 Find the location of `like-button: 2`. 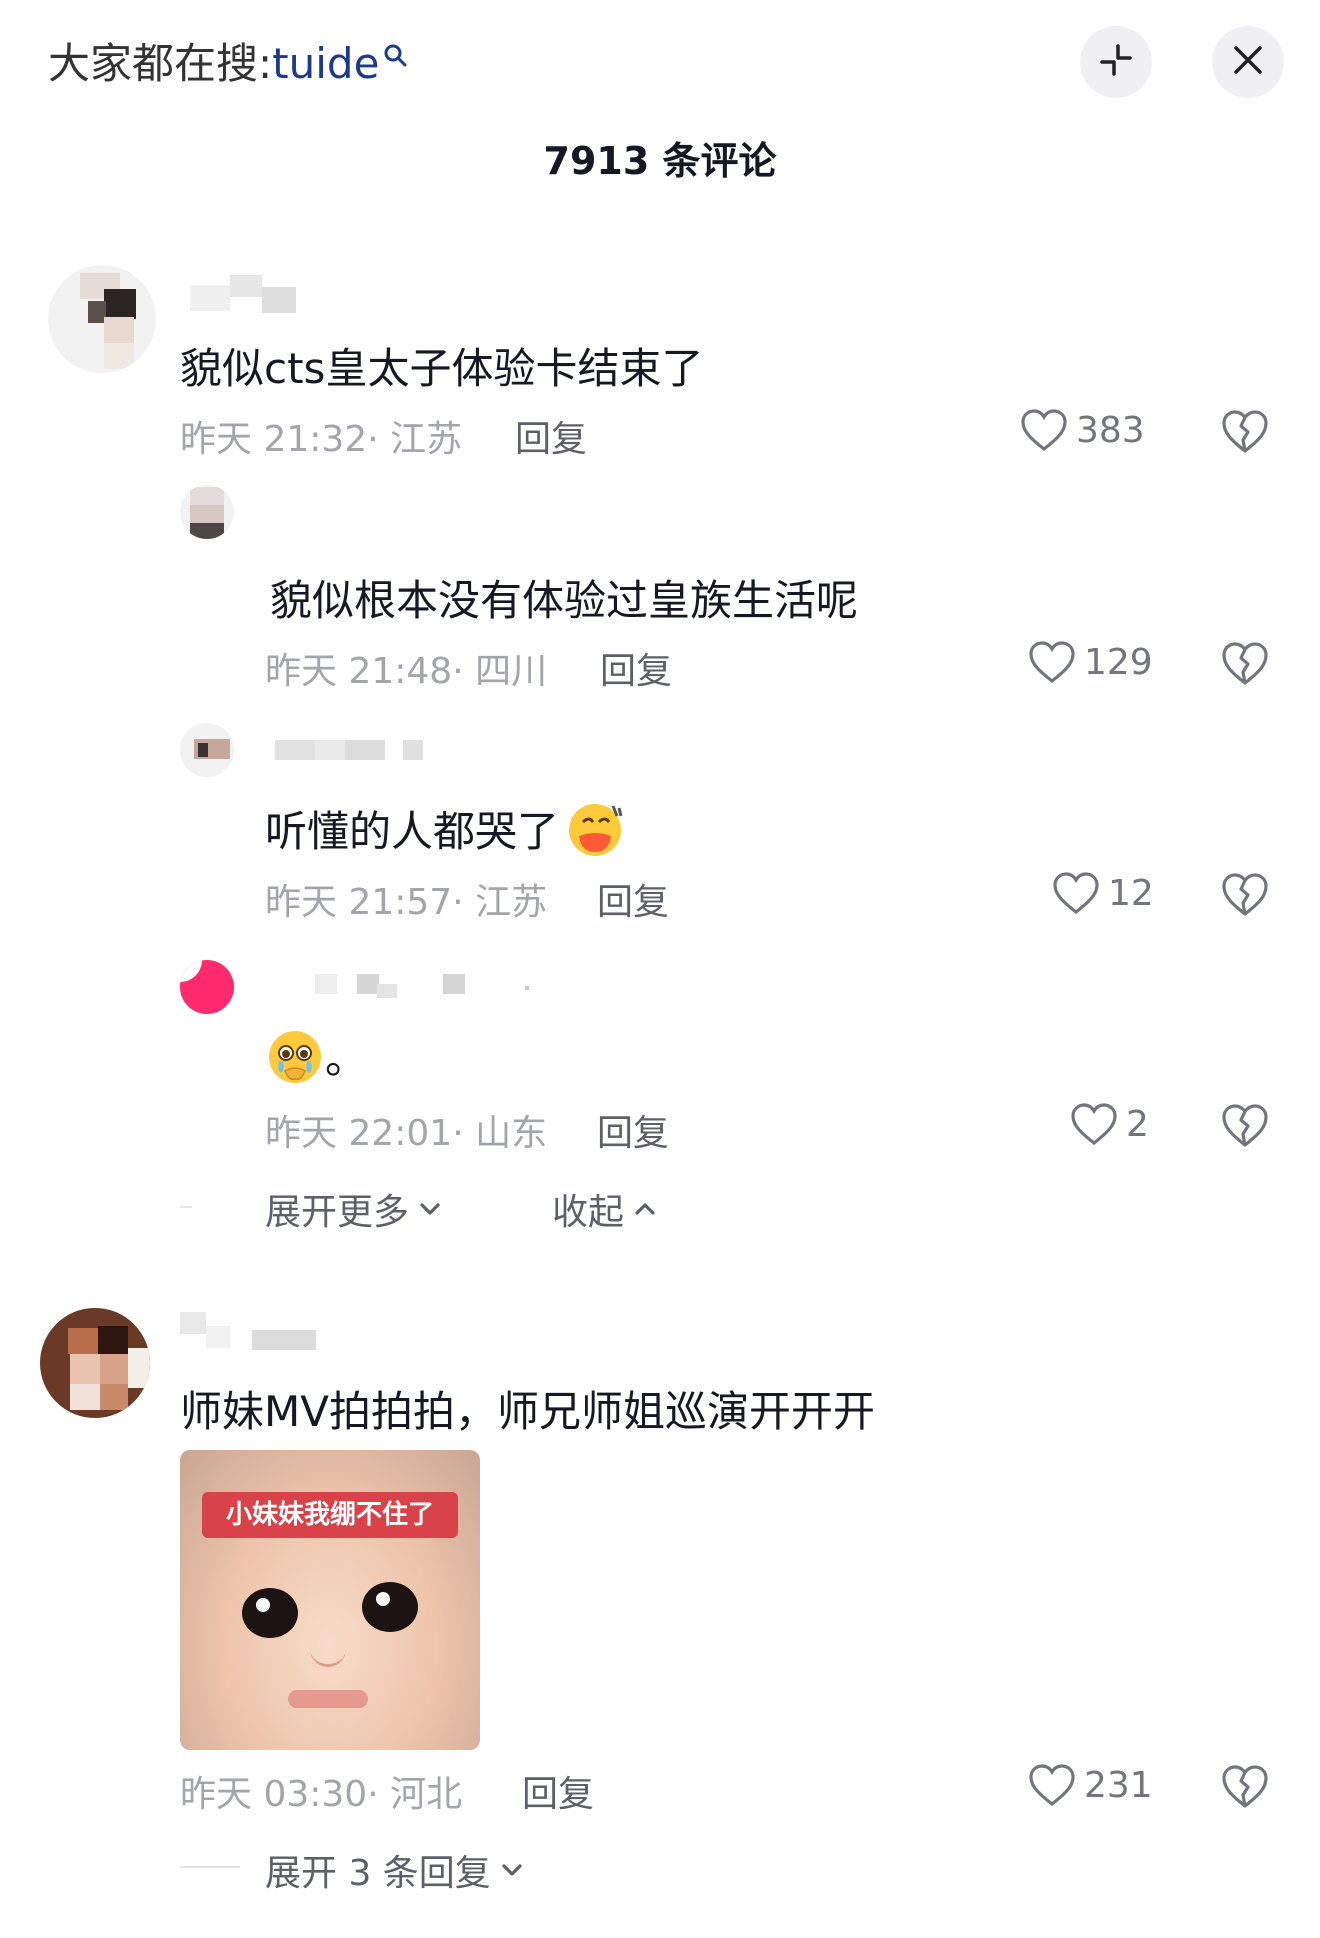

like-button: 2 is located at coordinates (1109, 1124).